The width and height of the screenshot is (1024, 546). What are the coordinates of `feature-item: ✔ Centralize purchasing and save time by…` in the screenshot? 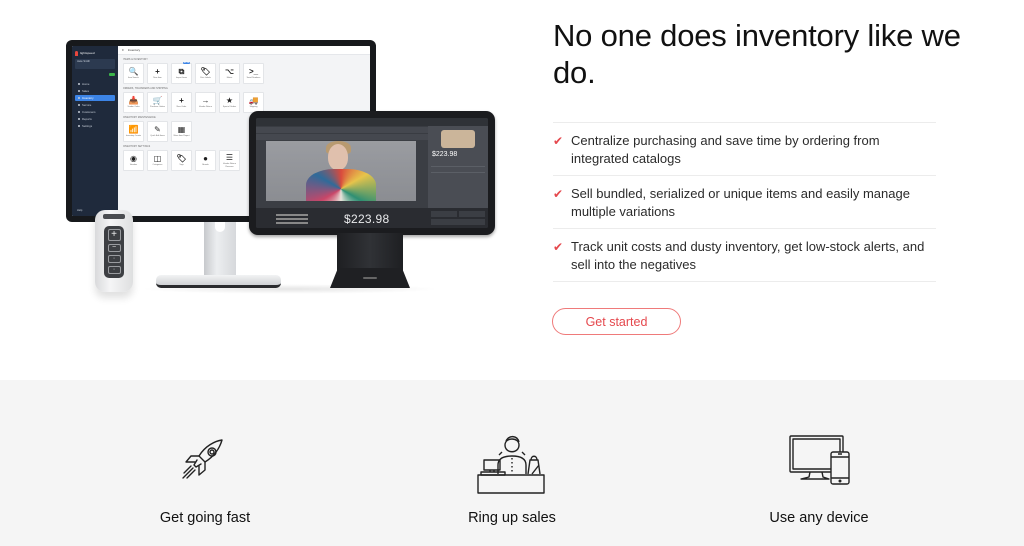 It's located at (744, 149).